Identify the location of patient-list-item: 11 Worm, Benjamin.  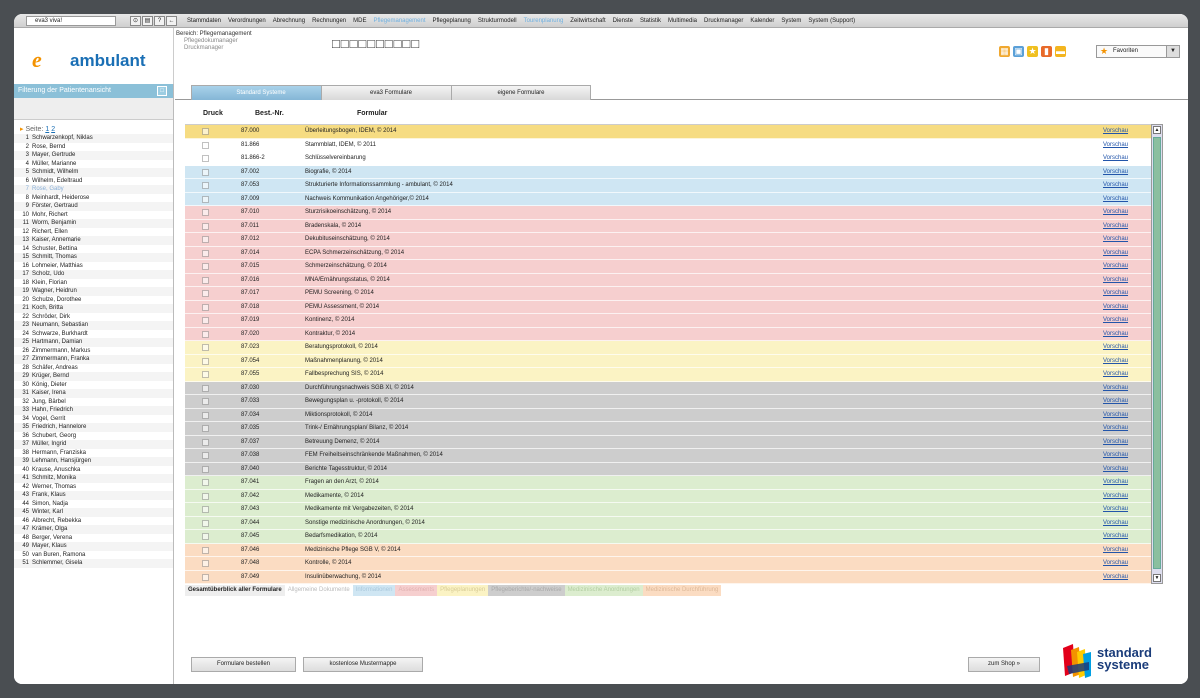
(93, 223).